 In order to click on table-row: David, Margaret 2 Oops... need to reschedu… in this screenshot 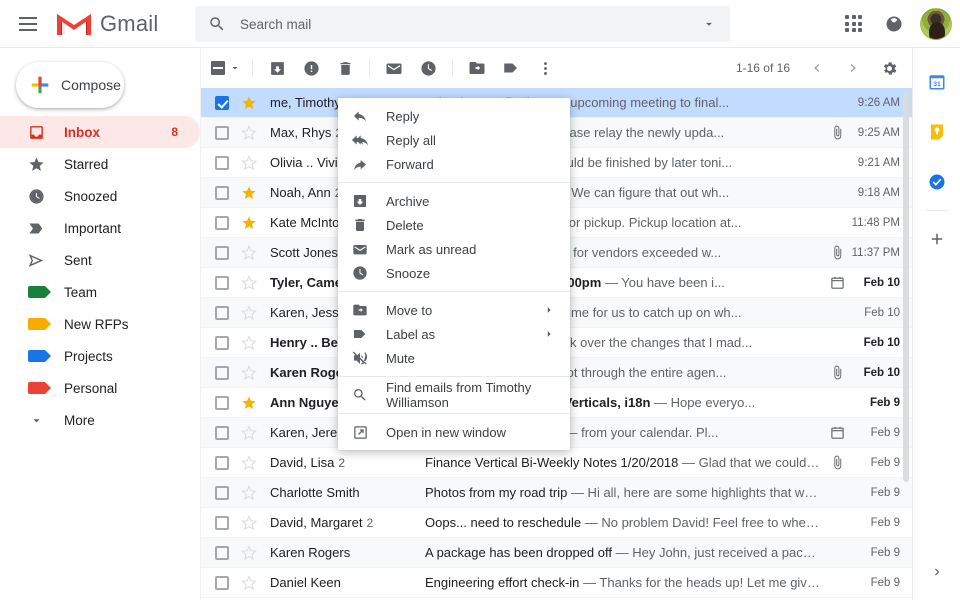, I will do `click(556, 523)`.